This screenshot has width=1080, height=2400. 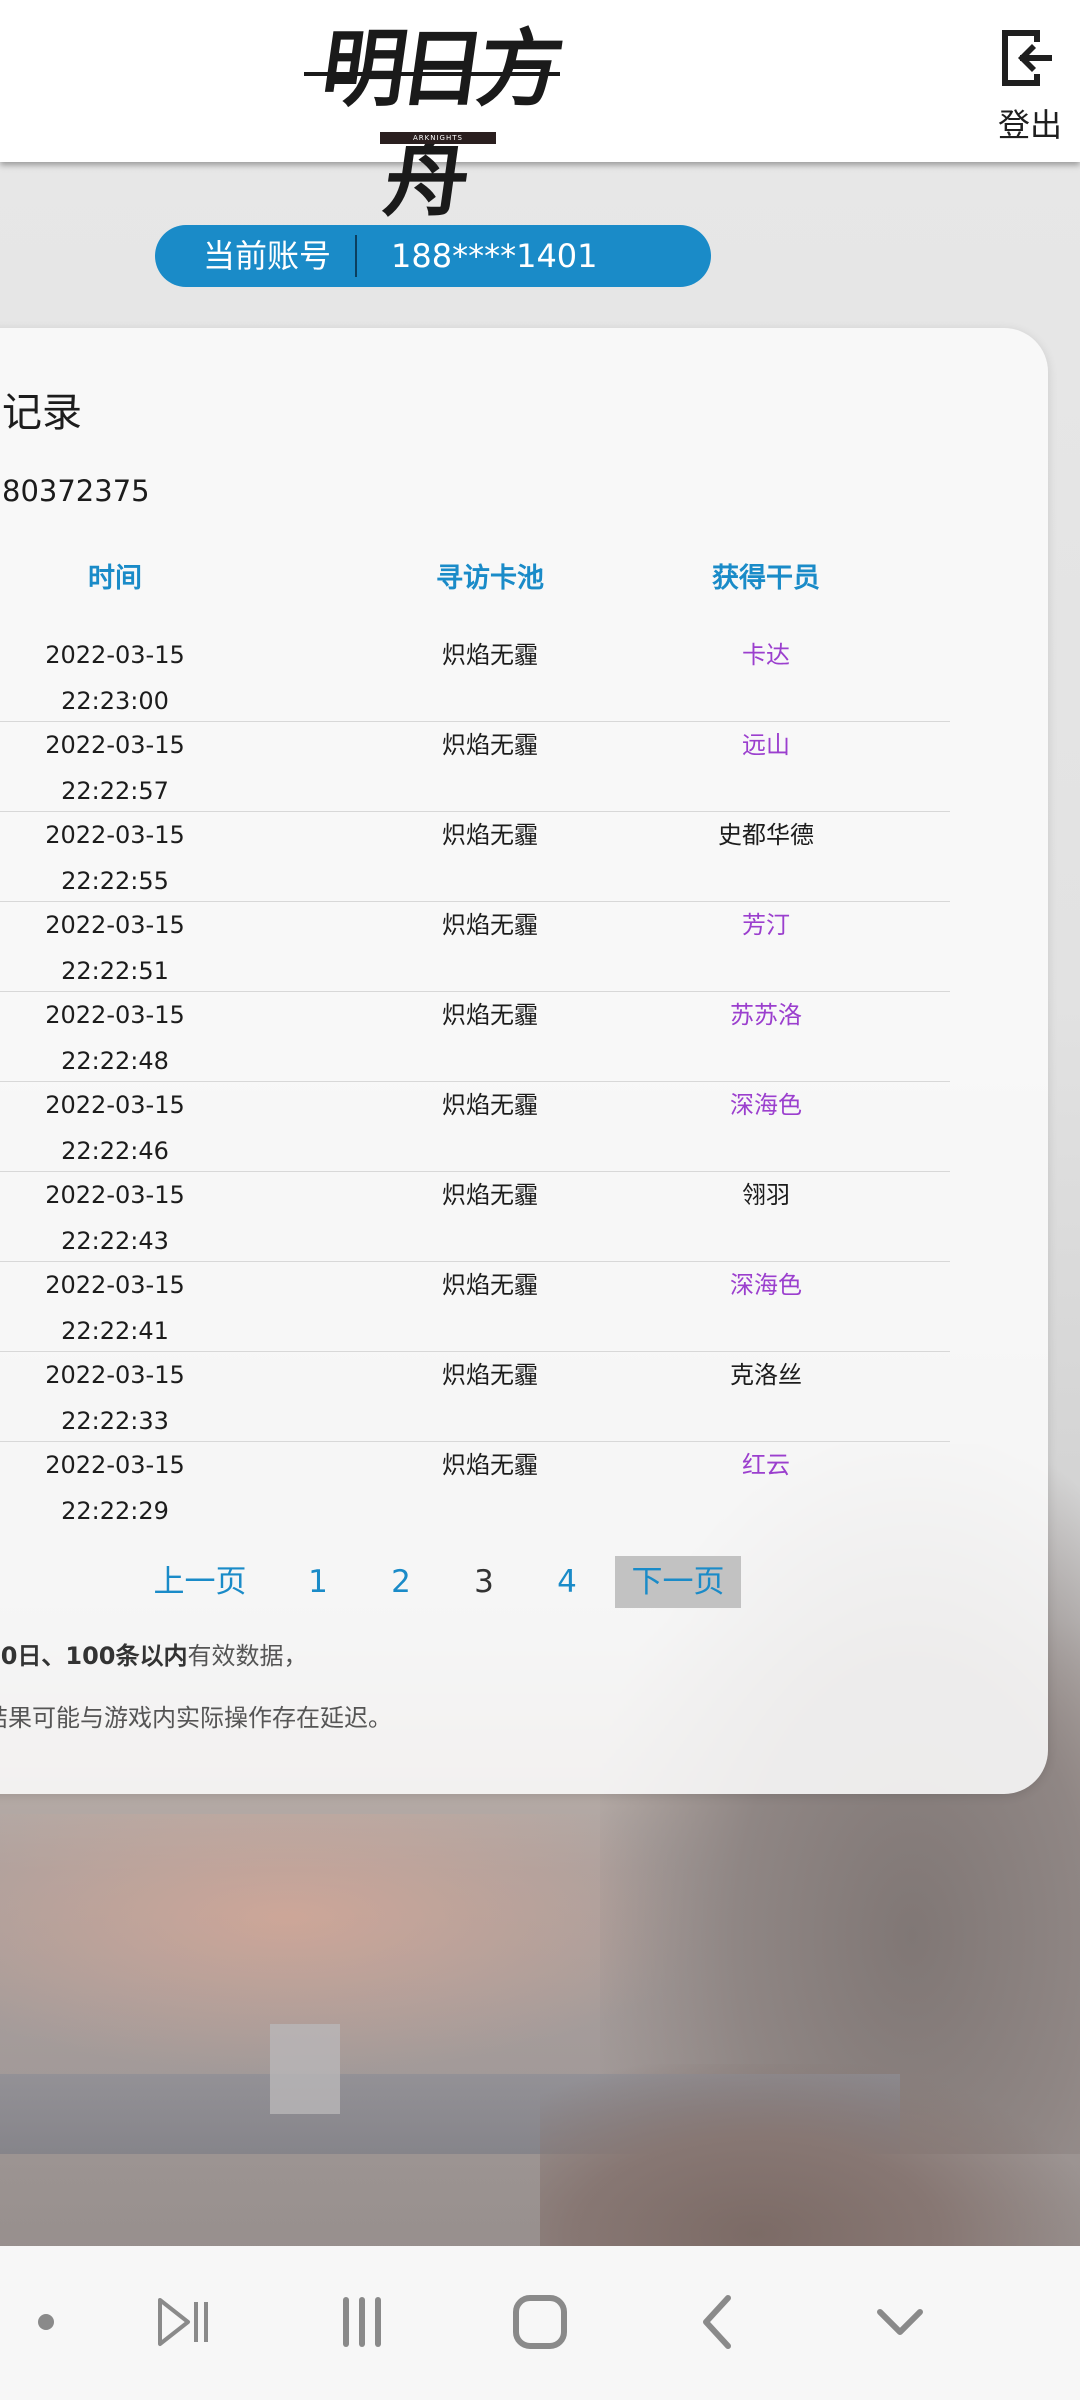 I want to click on account-label: 当前账号, so click(x=267, y=256).